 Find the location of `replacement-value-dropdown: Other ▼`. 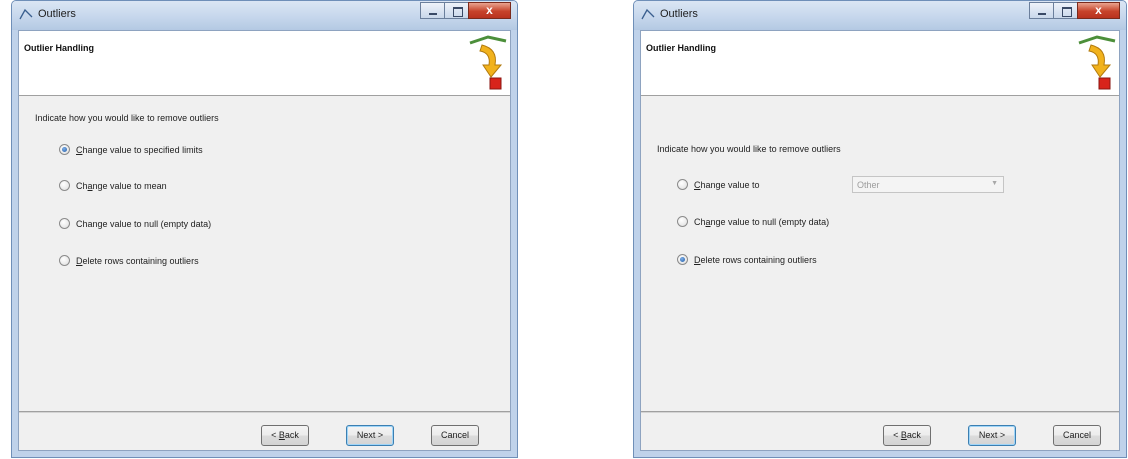

replacement-value-dropdown: Other ▼ is located at coordinates (928, 184).